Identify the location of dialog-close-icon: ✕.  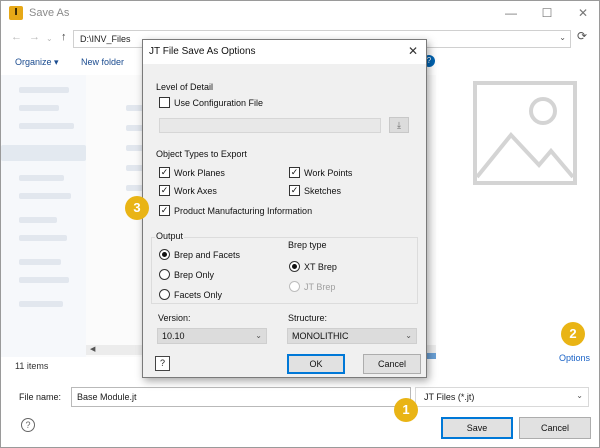
(413, 51).